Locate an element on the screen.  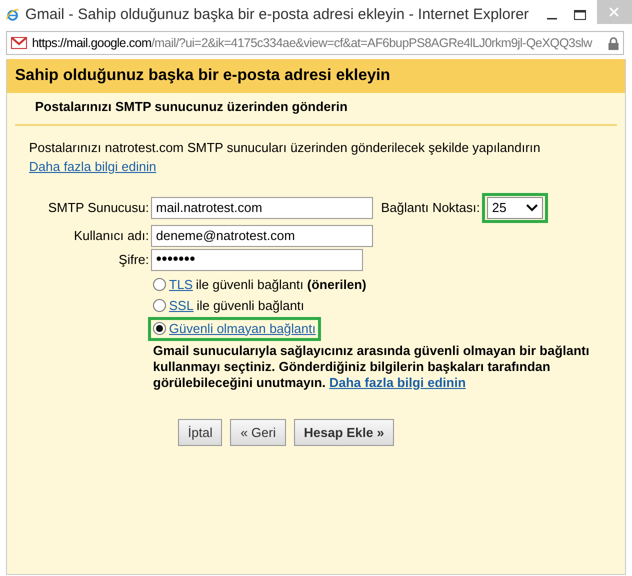
option-label: ile güvenli bağlantı is located at coordinates (250, 305).